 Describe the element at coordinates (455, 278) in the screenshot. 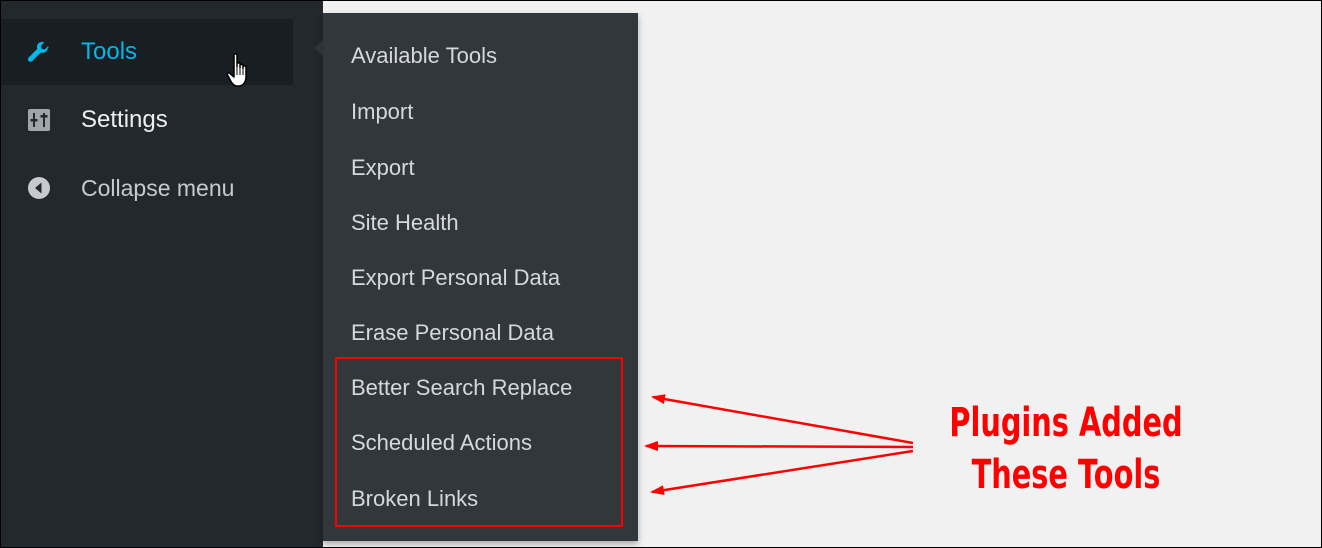

I see `submenu-item-export-personal-data: Export Personal Data` at that location.